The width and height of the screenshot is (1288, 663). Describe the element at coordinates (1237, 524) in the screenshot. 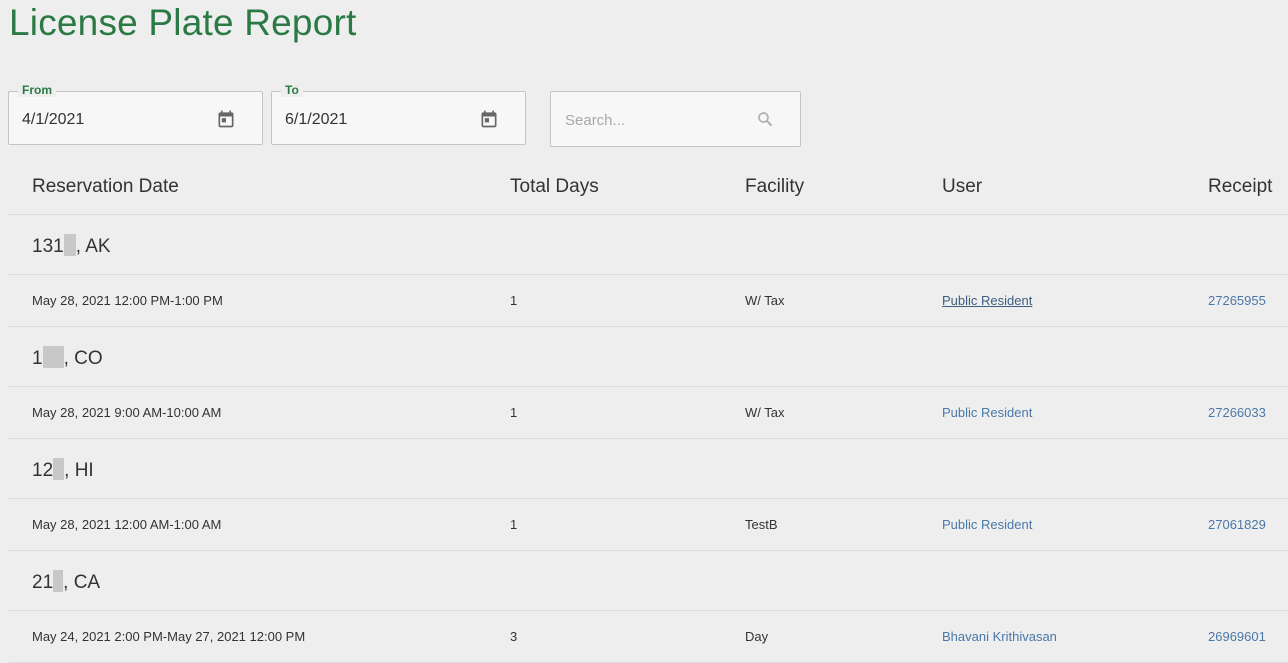

I see `receipt-link: 27061829` at that location.